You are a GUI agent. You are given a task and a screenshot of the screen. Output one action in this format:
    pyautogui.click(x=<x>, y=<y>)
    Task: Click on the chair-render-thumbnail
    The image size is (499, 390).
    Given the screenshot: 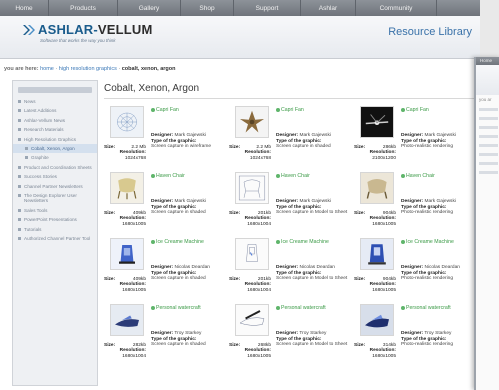 What is the action you would take?
    pyautogui.click(x=377, y=188)
    